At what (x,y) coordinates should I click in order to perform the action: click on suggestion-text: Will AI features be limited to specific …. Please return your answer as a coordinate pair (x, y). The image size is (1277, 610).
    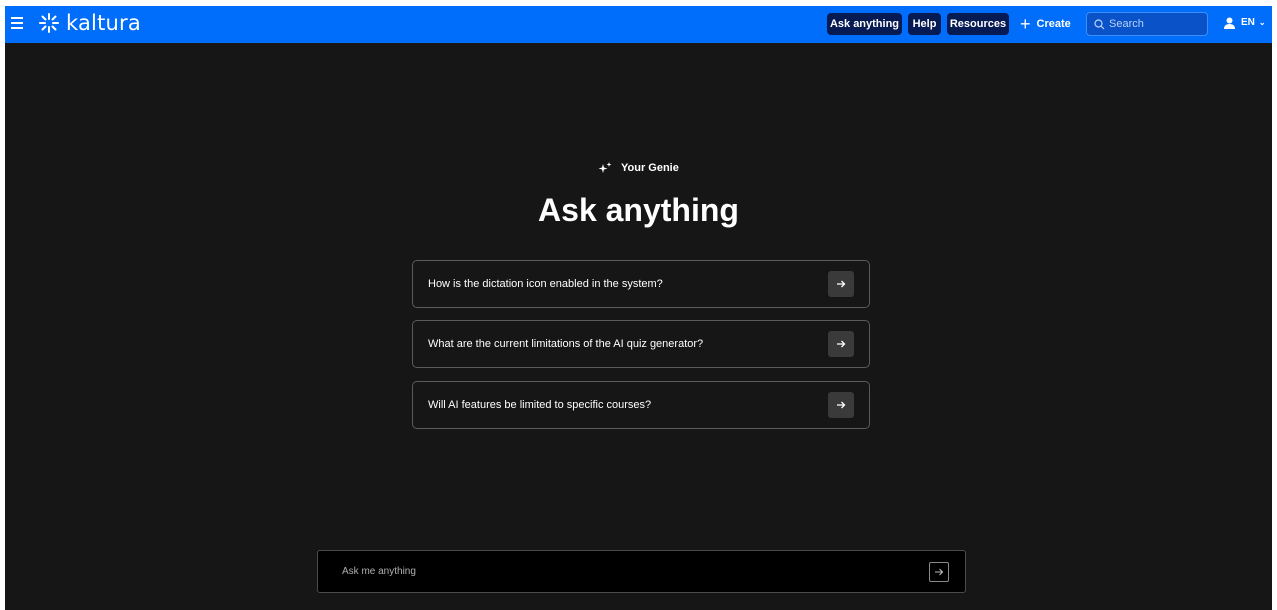
    Looking at the image, I should click on (540, 405).